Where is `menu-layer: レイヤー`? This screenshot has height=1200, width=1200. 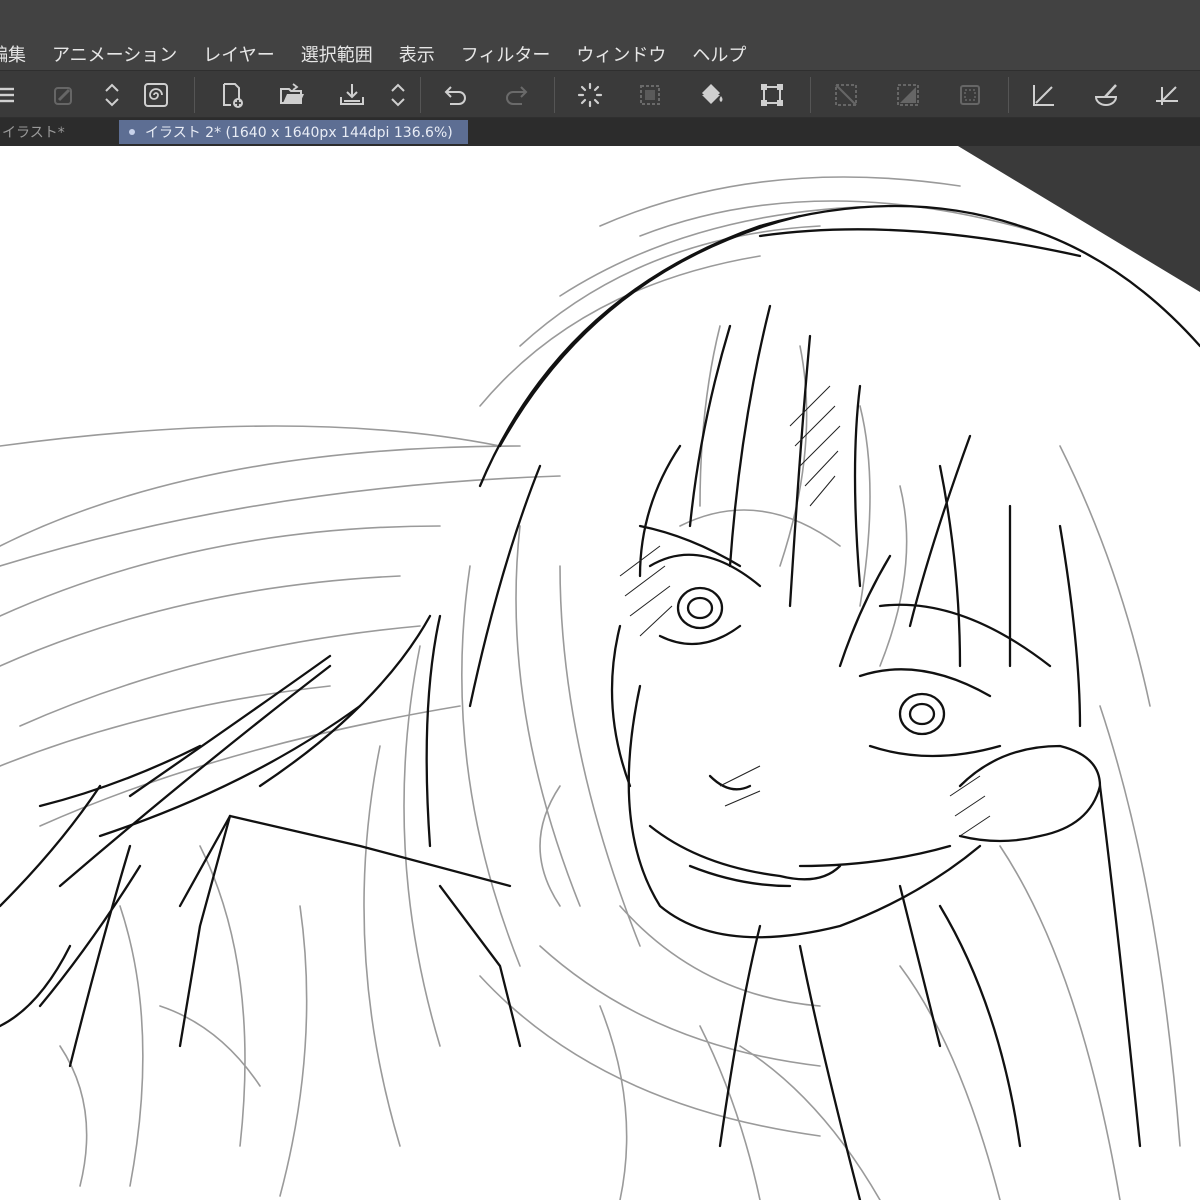 menu-layer: レイヤー is located at coordinates (238, 54).